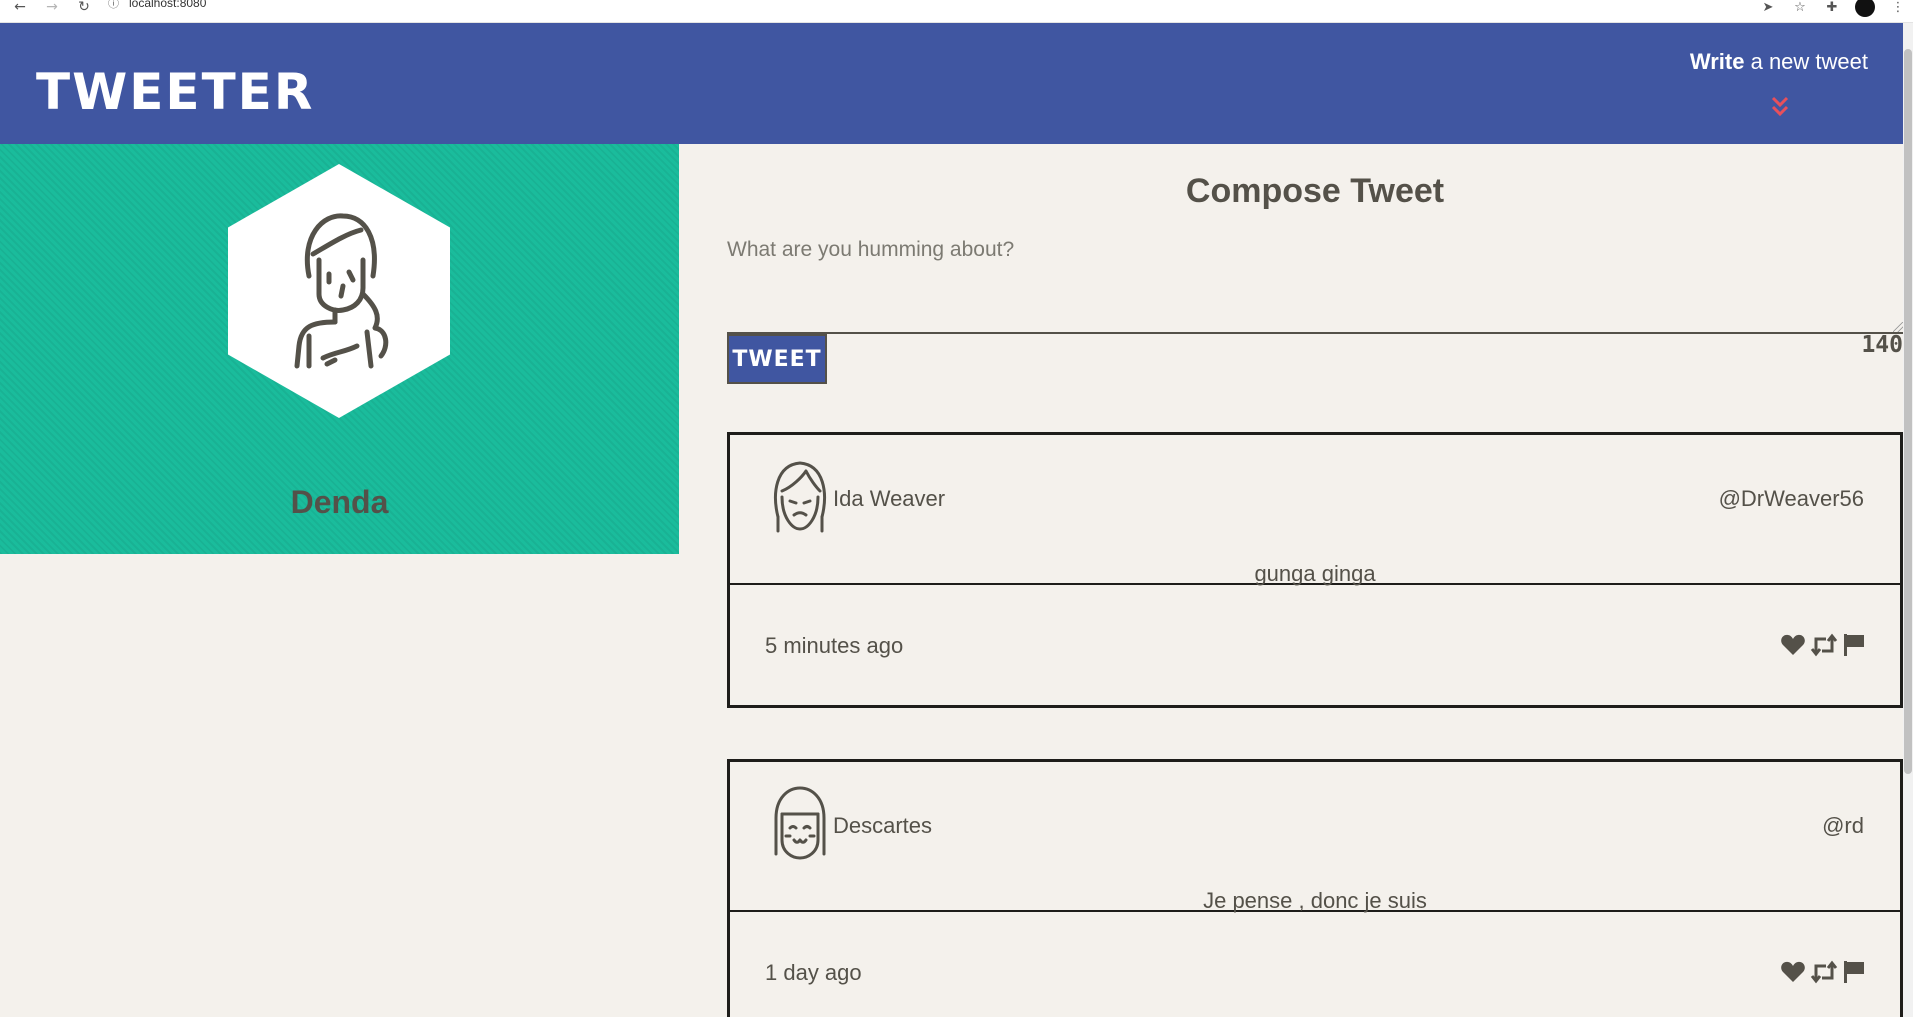 The image size is (1913, 1017). What do you see at coordinates (1315, 191) in the screenshot?
I see `compose-title: Compose Tweet` at bounding box center [1315, 191].